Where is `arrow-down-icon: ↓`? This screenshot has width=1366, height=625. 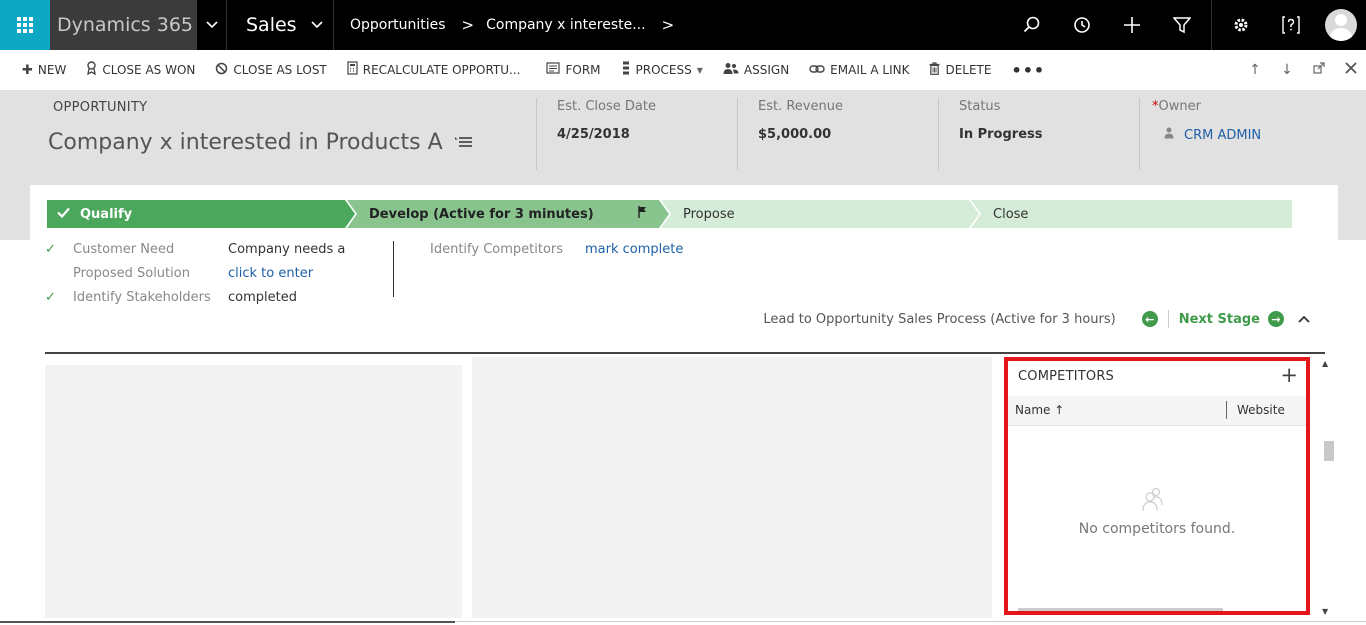 arrow-down-icon: ↓ is located at coordinates (1287, 70).